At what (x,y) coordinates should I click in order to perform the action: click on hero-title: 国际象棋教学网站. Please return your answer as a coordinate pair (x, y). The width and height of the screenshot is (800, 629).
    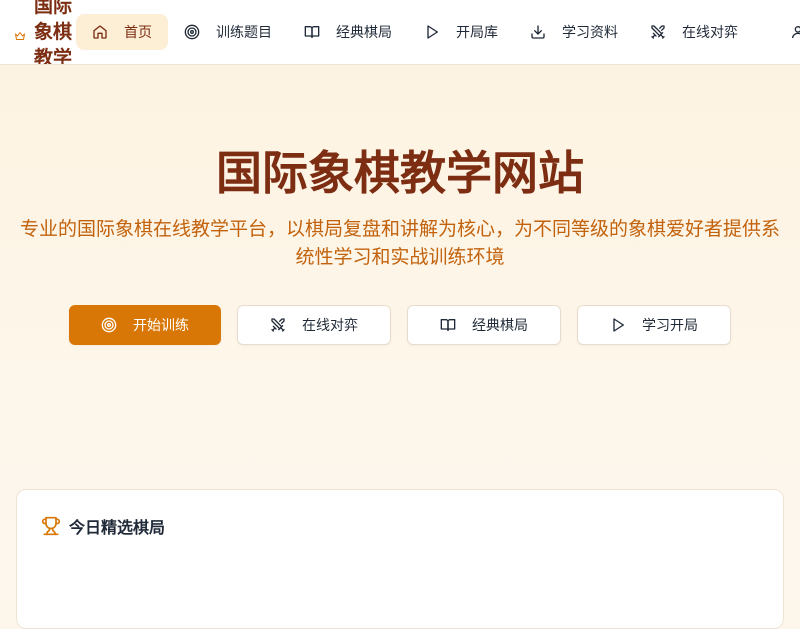
    Looking at the image, I should click on (400, 173).